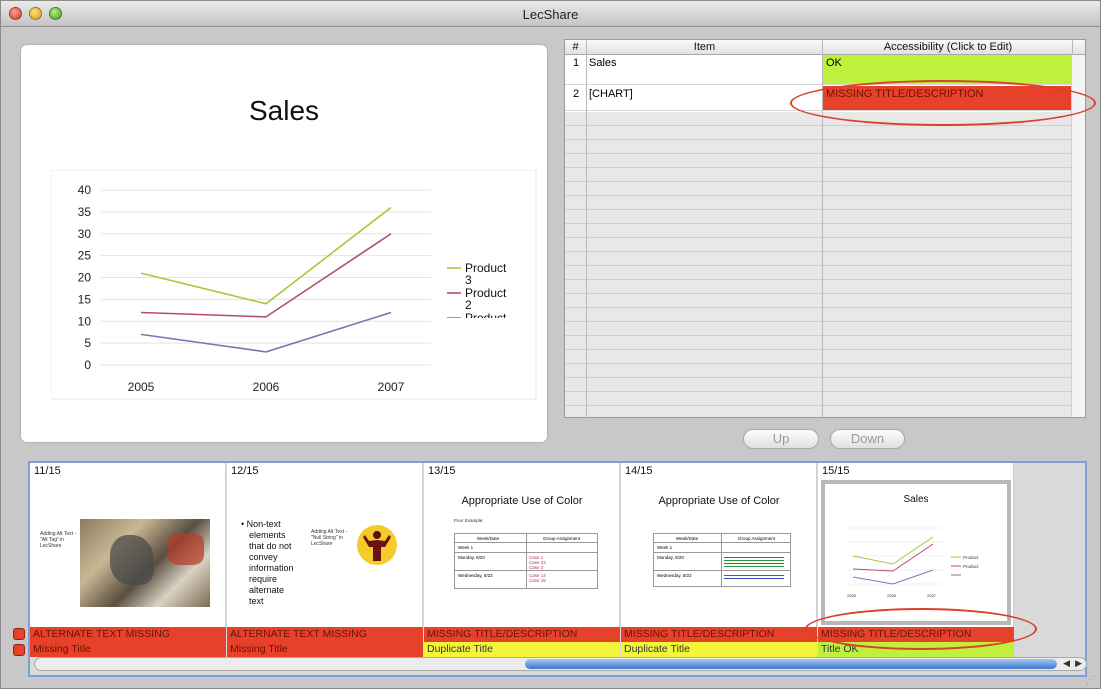 The width and height of the screenshot is (1101, 689). What do you see at coordinates (852, 595) in the screenshot?
I see `svg-text: 2005` at bounding box center [852, 595].